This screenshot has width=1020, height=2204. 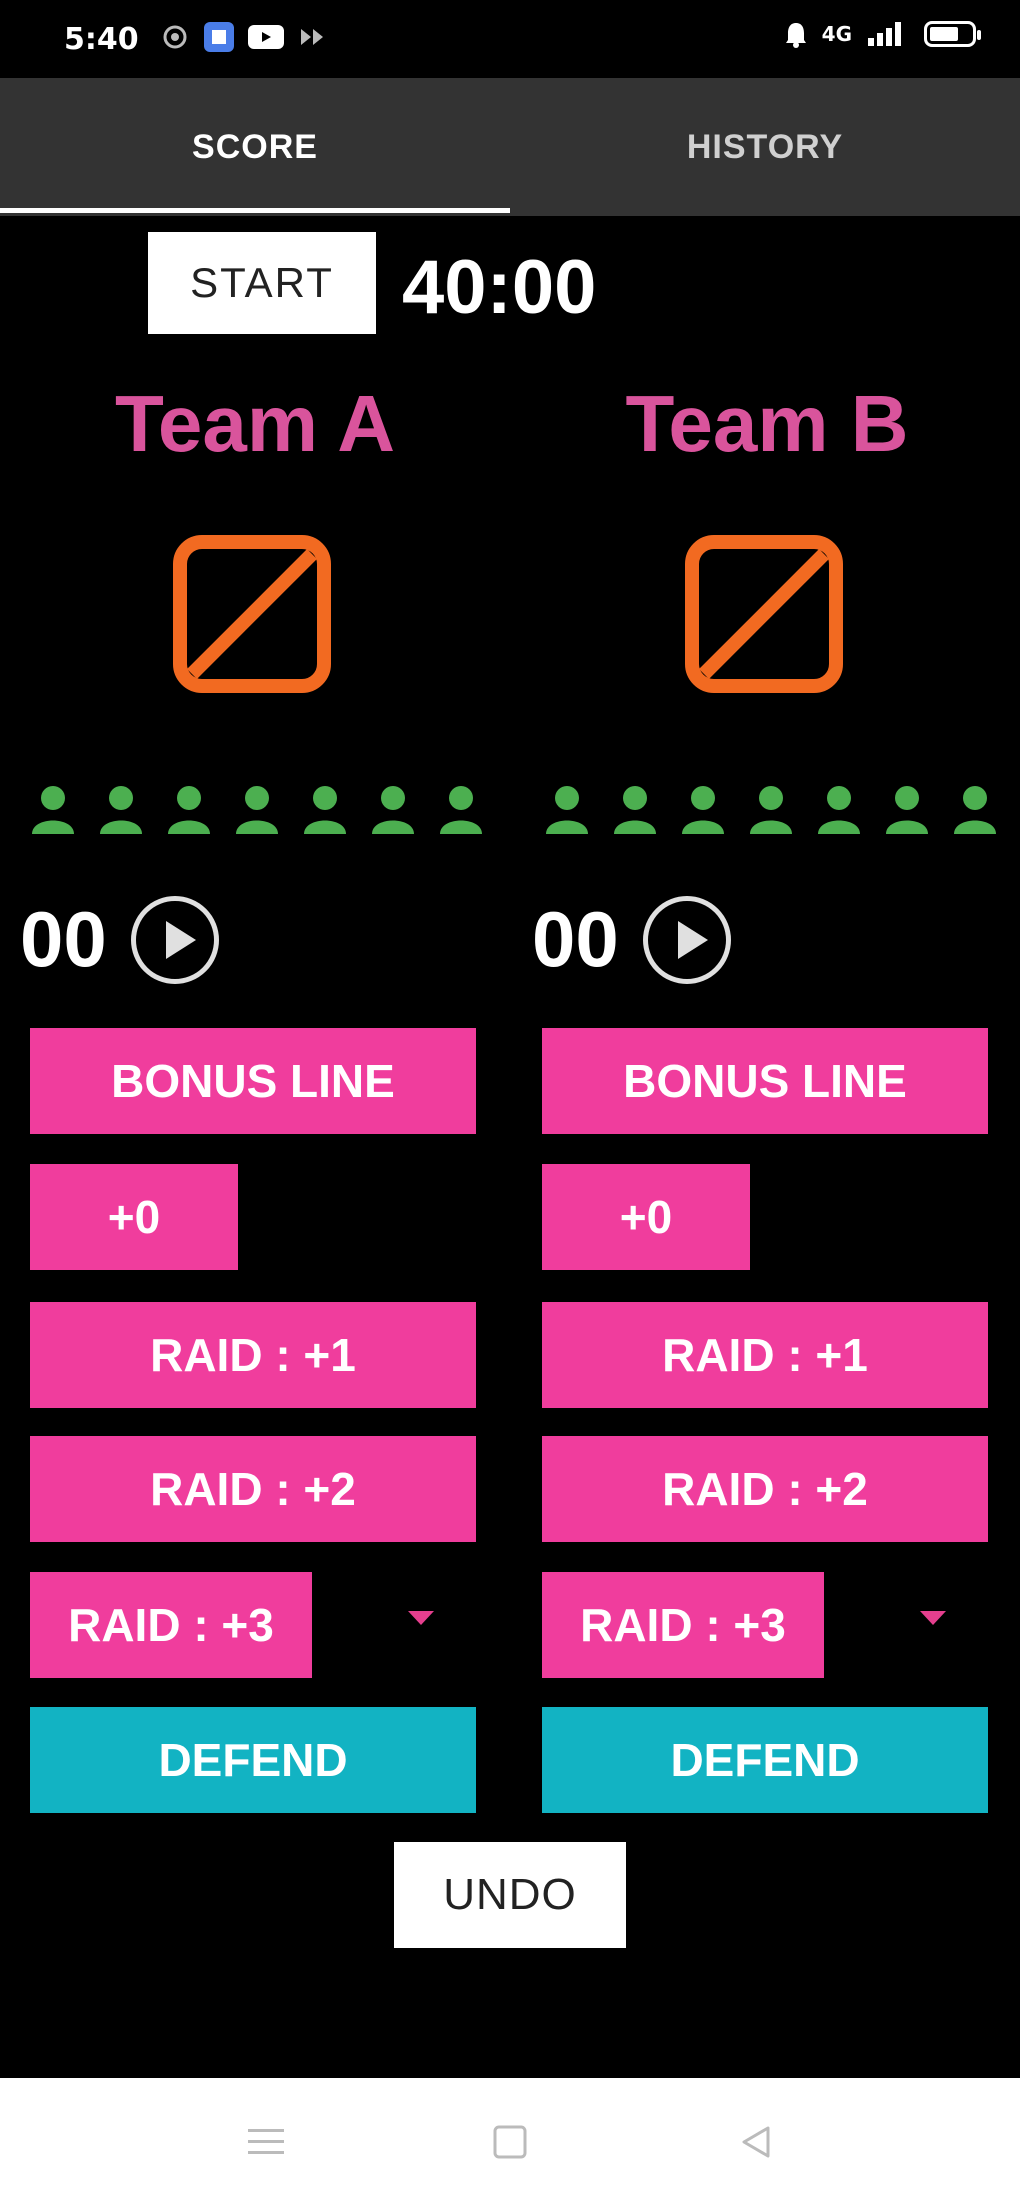 What do you see at coordinates (756, 2142) in the screenshot?
I see `back-triangle-icon` at bounding box center [756, 2142].